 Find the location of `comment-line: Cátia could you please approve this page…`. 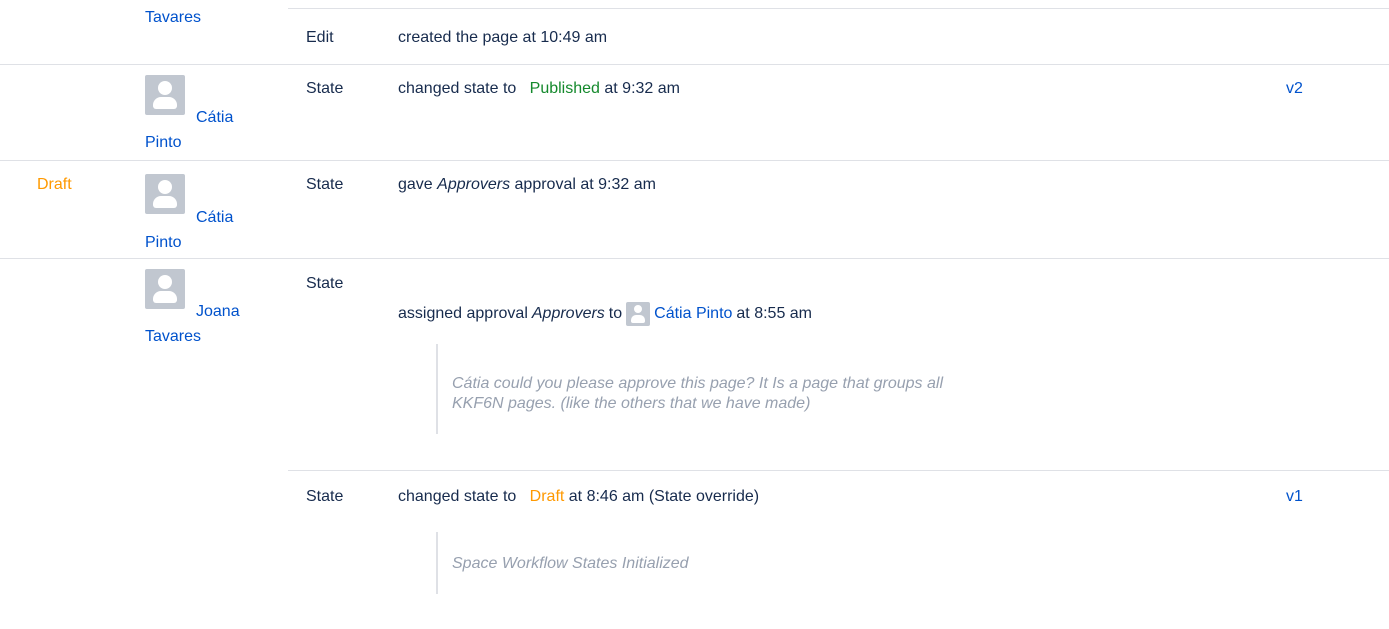

comment-line: Cátia could you please approve this page… is located at coordinates (697, 383).